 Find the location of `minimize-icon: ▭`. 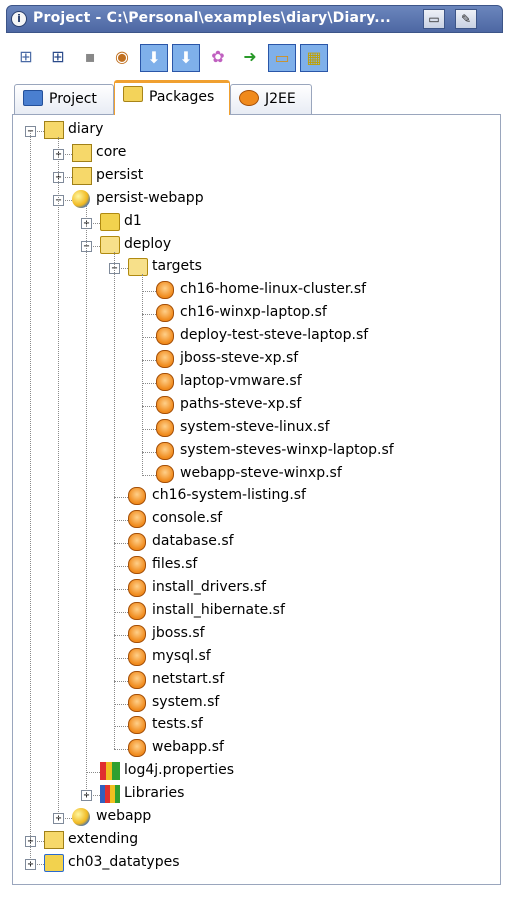

minimize-icon: ▭ is located at coordinates (434, 19).